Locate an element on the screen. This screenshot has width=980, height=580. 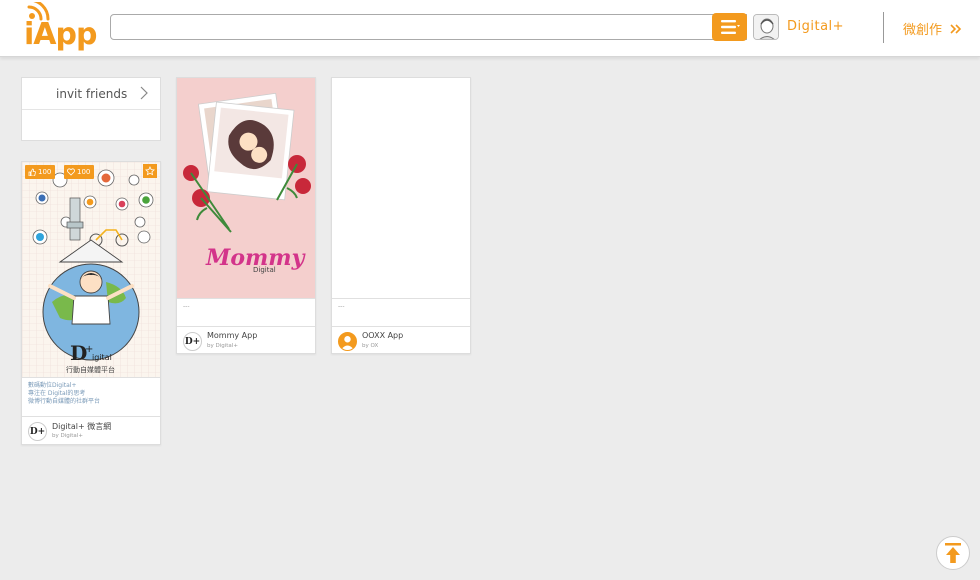
invite-panel: invit friends is located at coordinates (91, 109).